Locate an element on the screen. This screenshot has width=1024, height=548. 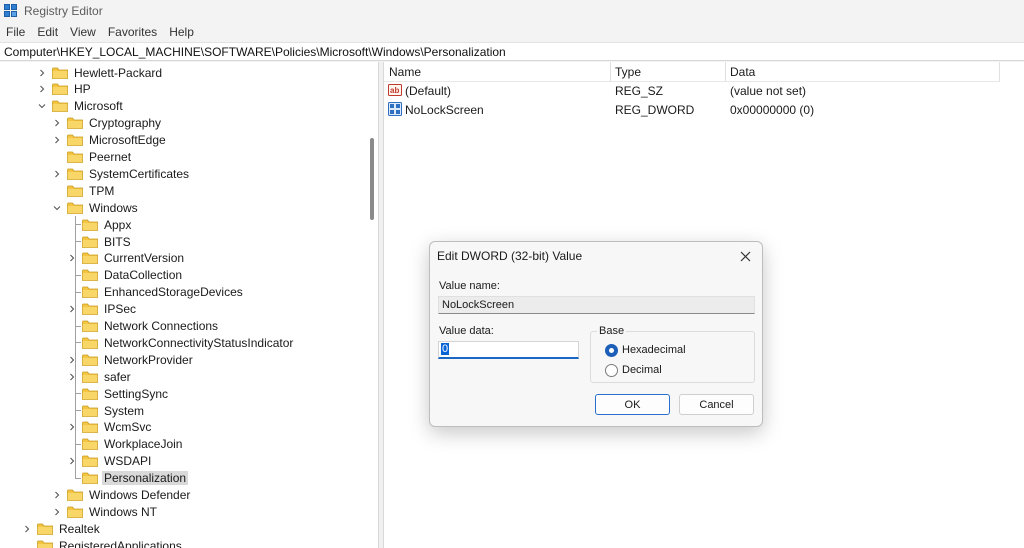
string-value-icon: ab is located at coordinates (395, 90).